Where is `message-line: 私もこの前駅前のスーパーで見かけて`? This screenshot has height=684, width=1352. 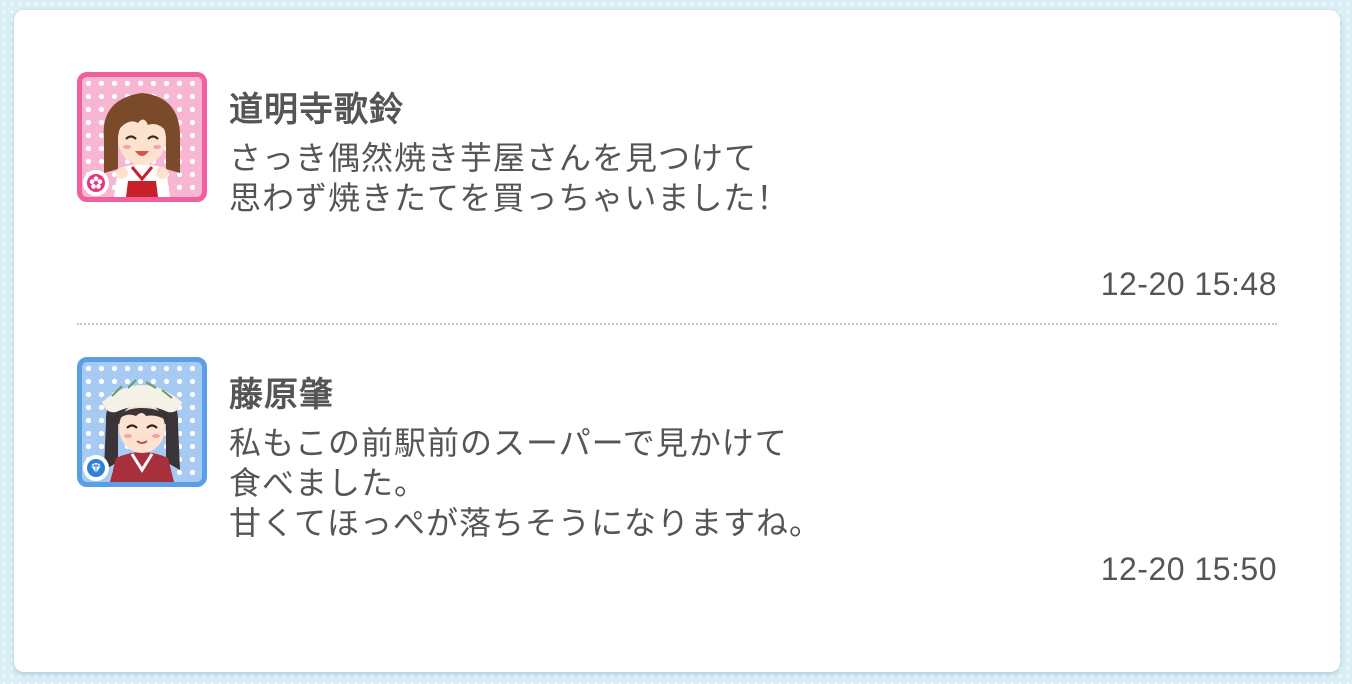
message-line: 私もこの前駅前のスーパーで見かけて is located at coordinates (508, 443).